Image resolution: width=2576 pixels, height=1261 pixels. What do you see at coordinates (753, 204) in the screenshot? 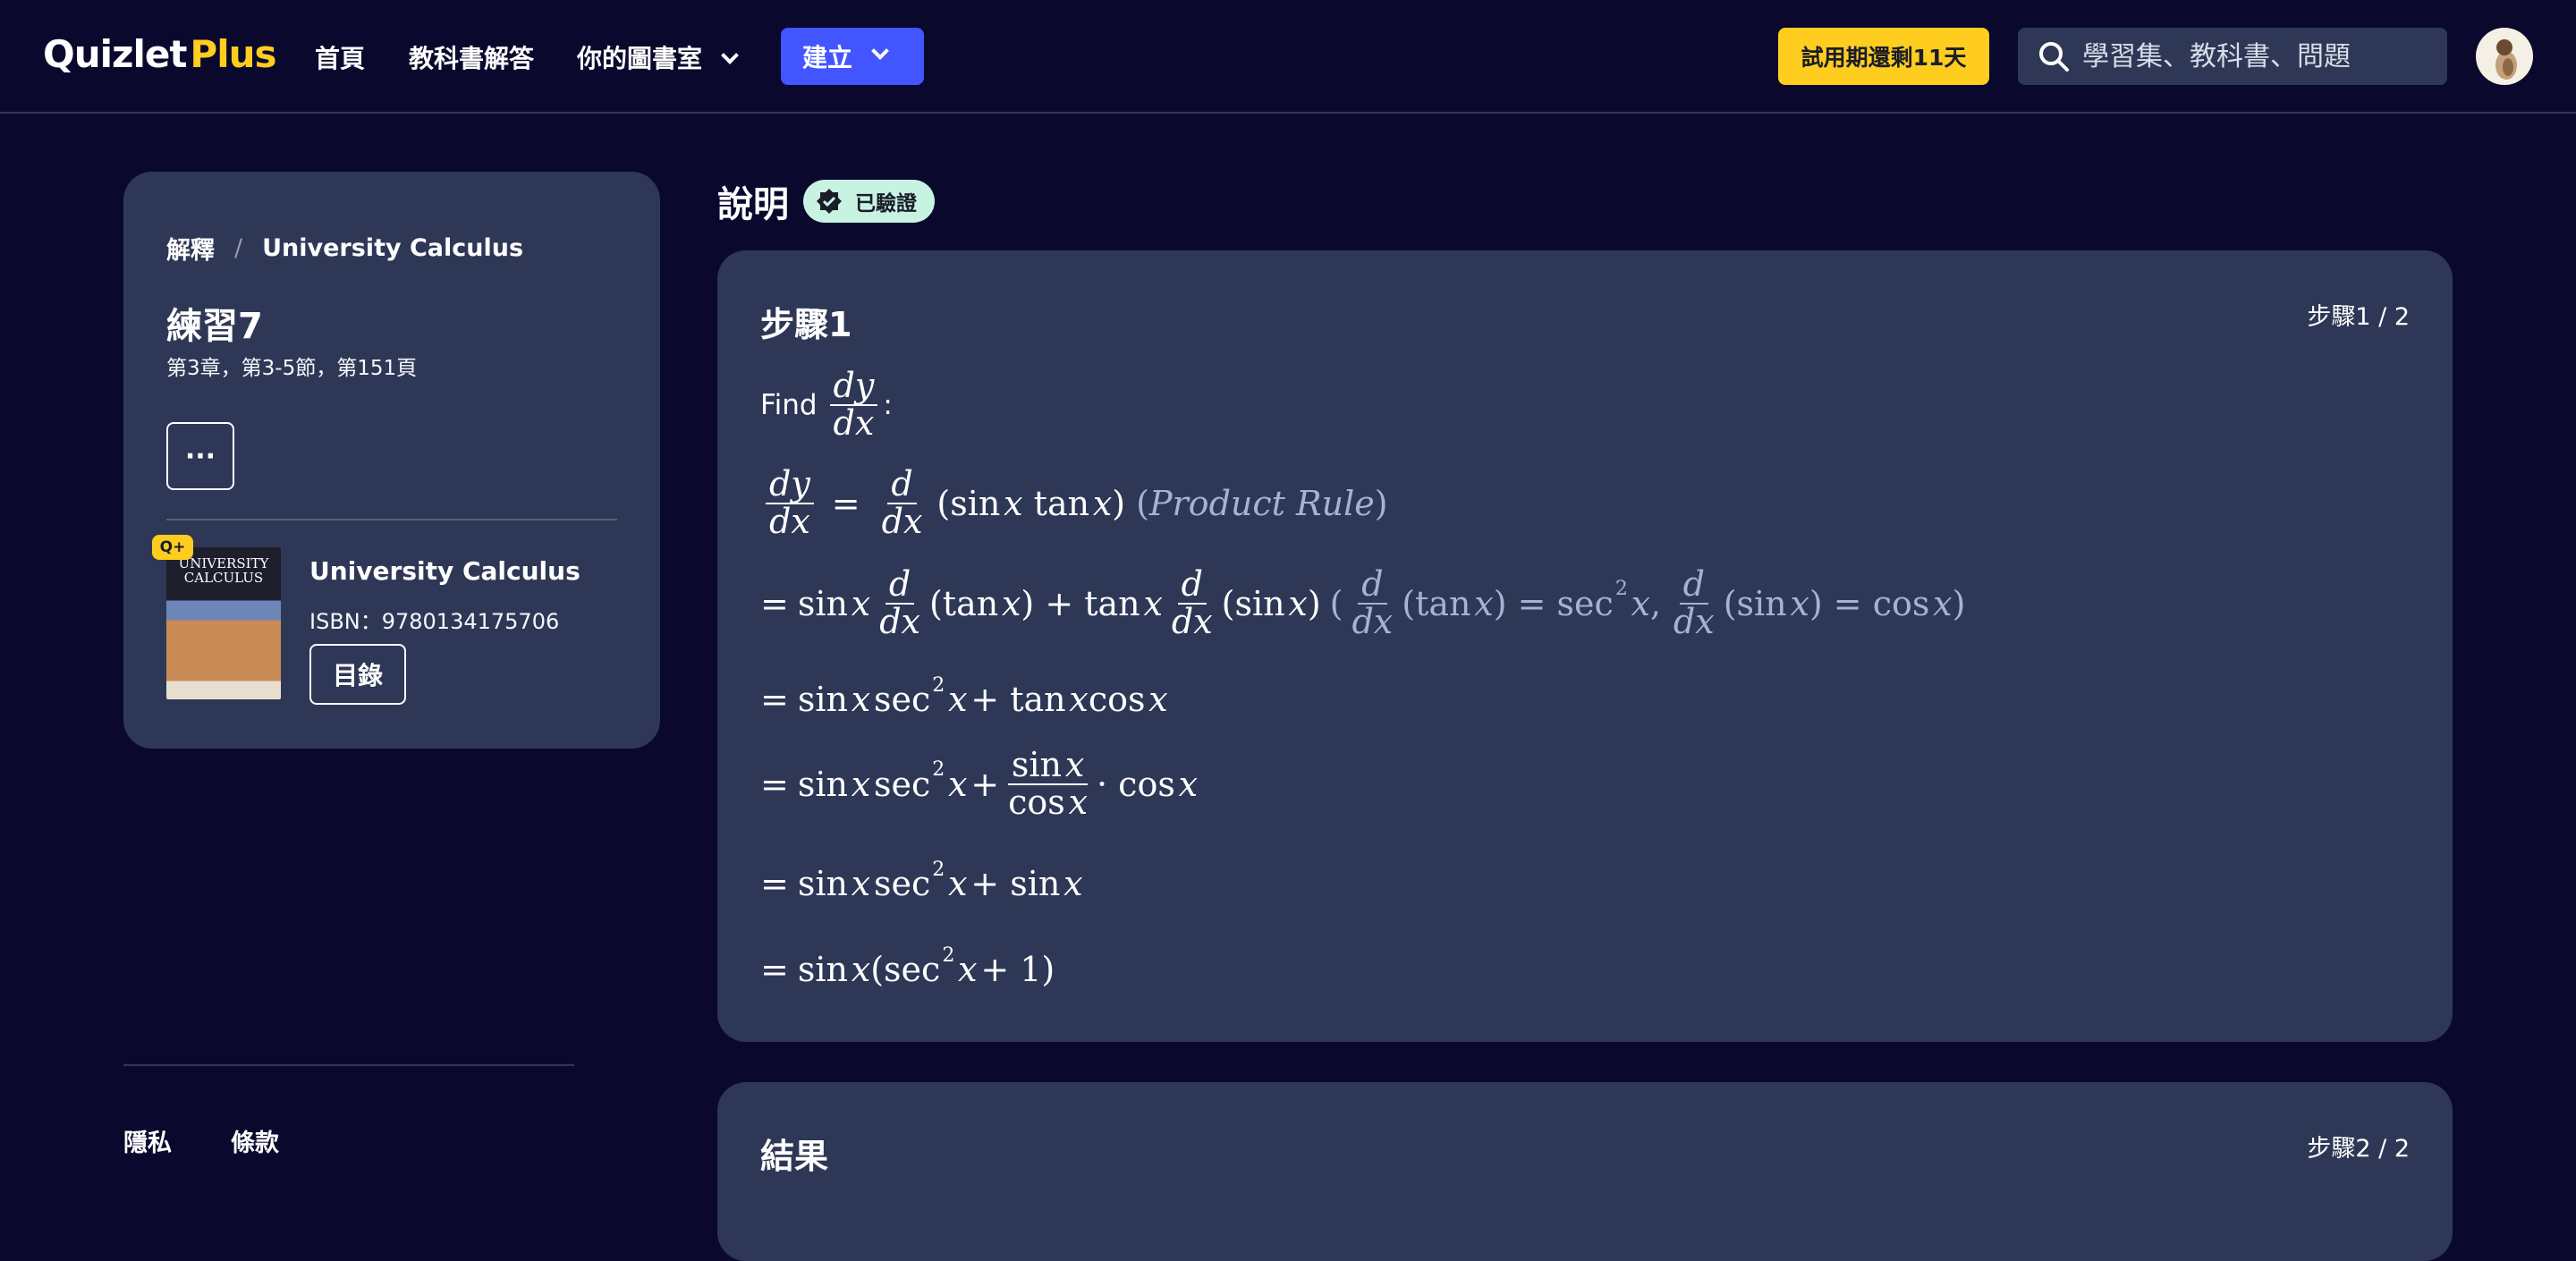
I see `explanation-title: 說明` at bounding box center [753, 204].